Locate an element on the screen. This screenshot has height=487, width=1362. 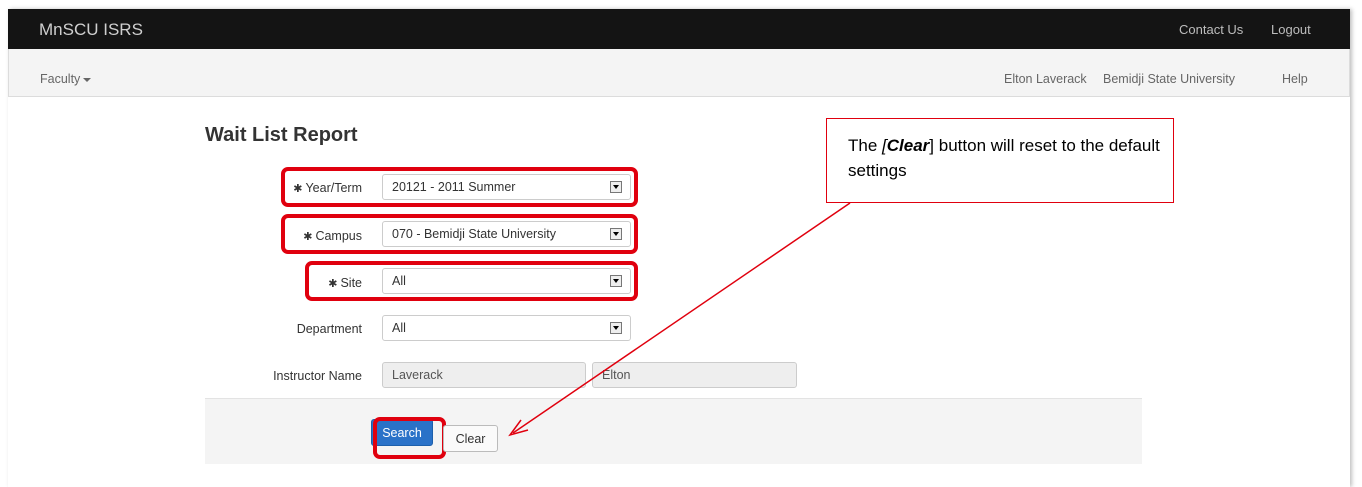
highlight-year-term is located at coordinates (459, 187).